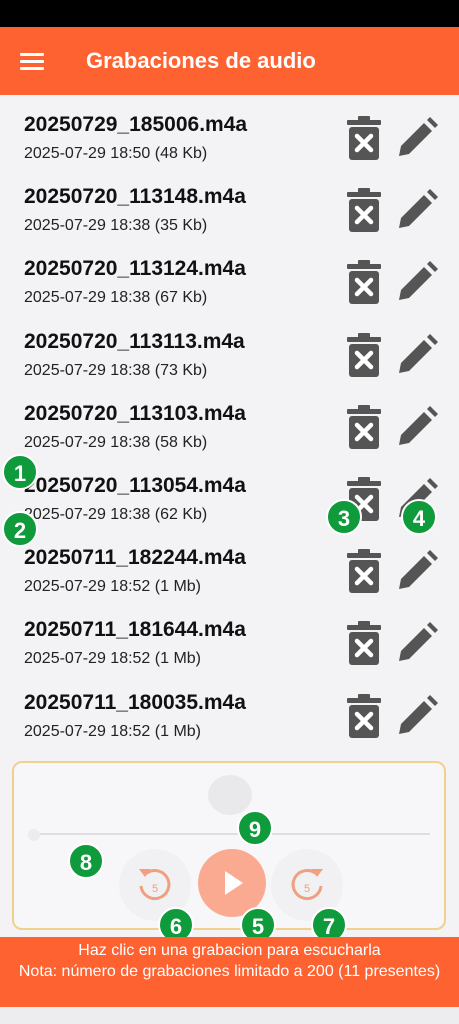 This screenshot has width=459, height=1024. I want to click on app-title: Grabaciones de audio, so click(201, 60).